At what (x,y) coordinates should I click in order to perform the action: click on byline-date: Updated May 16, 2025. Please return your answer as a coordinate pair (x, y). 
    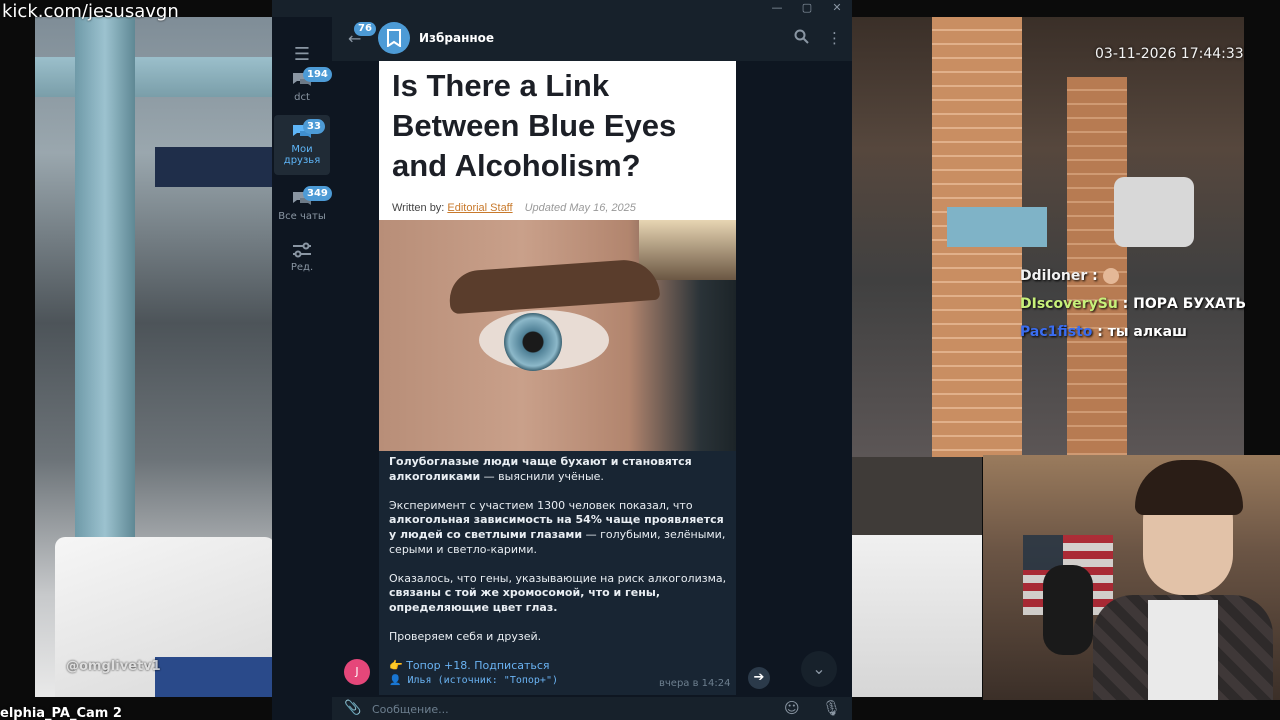
    Looking at the image, I should click on (580, 208).